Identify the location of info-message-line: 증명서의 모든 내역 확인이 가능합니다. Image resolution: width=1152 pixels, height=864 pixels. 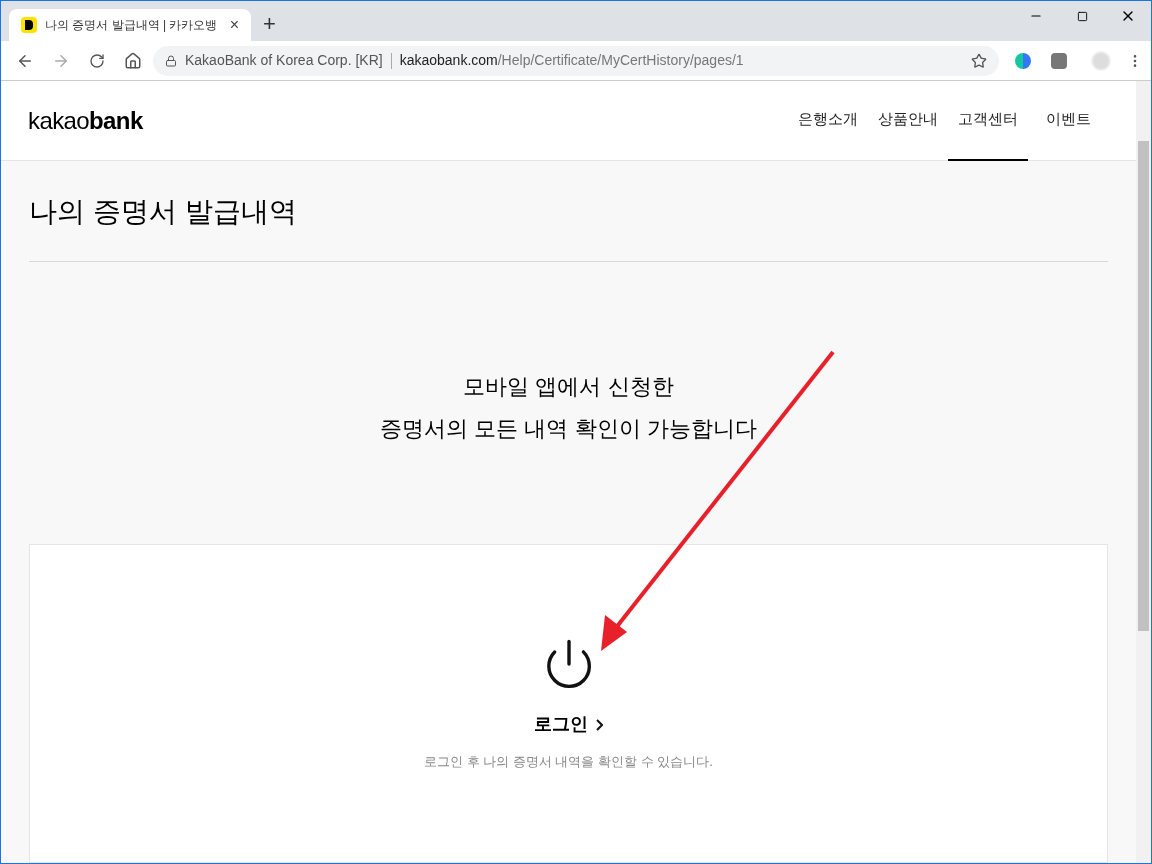
(568, 429).